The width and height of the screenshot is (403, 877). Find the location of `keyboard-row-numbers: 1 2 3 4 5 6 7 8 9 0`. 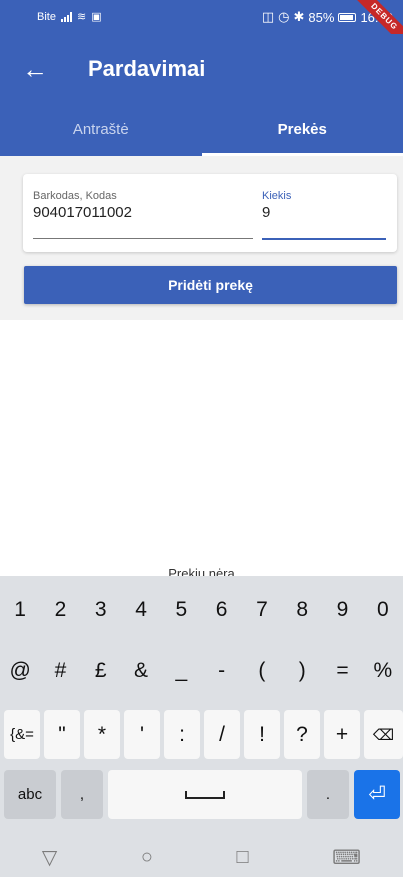

keyboard-row-numbers: 1 2 3 4 5 6 7 8 9 0 is located at coordinates (201, 610).